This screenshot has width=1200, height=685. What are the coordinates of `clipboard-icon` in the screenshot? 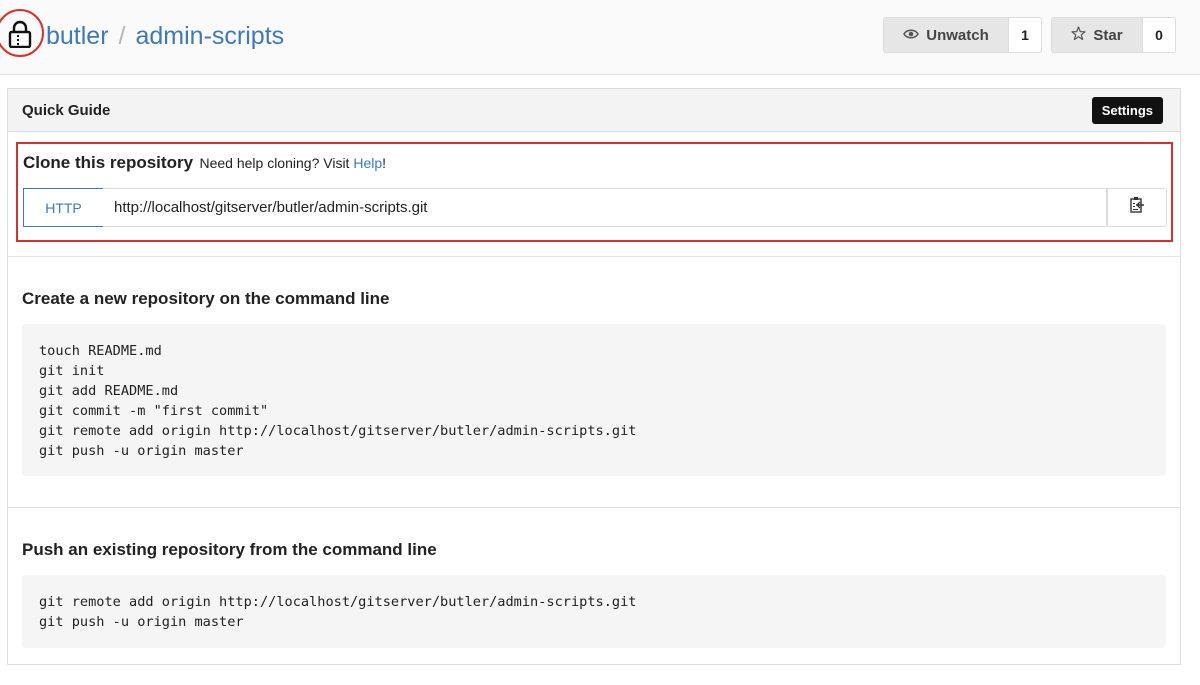 It's located at (1137, 207).